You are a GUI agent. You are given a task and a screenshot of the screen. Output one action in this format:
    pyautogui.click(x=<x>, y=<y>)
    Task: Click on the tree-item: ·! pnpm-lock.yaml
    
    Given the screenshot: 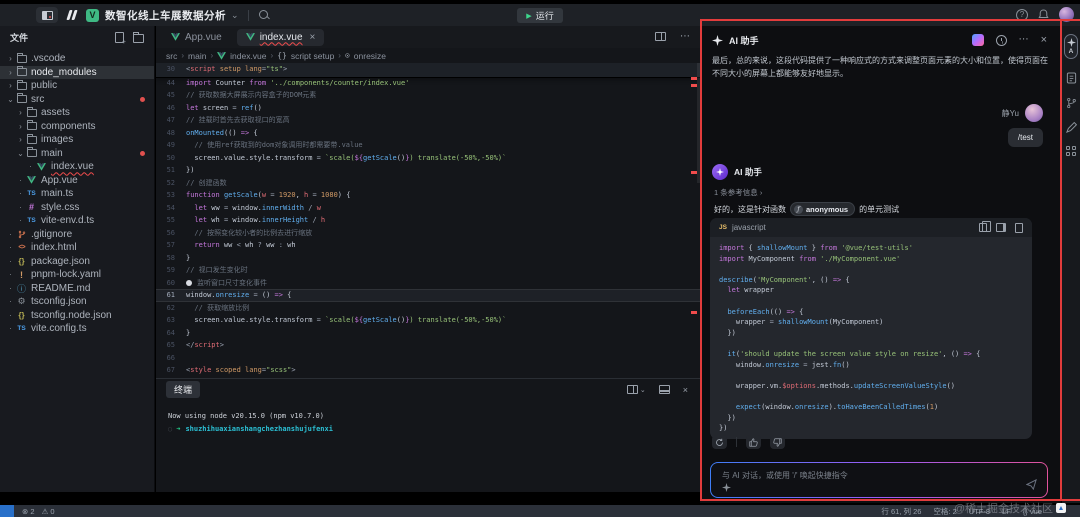 What is the action you would take?
    pyautogui.click(x=77, y=275)
    